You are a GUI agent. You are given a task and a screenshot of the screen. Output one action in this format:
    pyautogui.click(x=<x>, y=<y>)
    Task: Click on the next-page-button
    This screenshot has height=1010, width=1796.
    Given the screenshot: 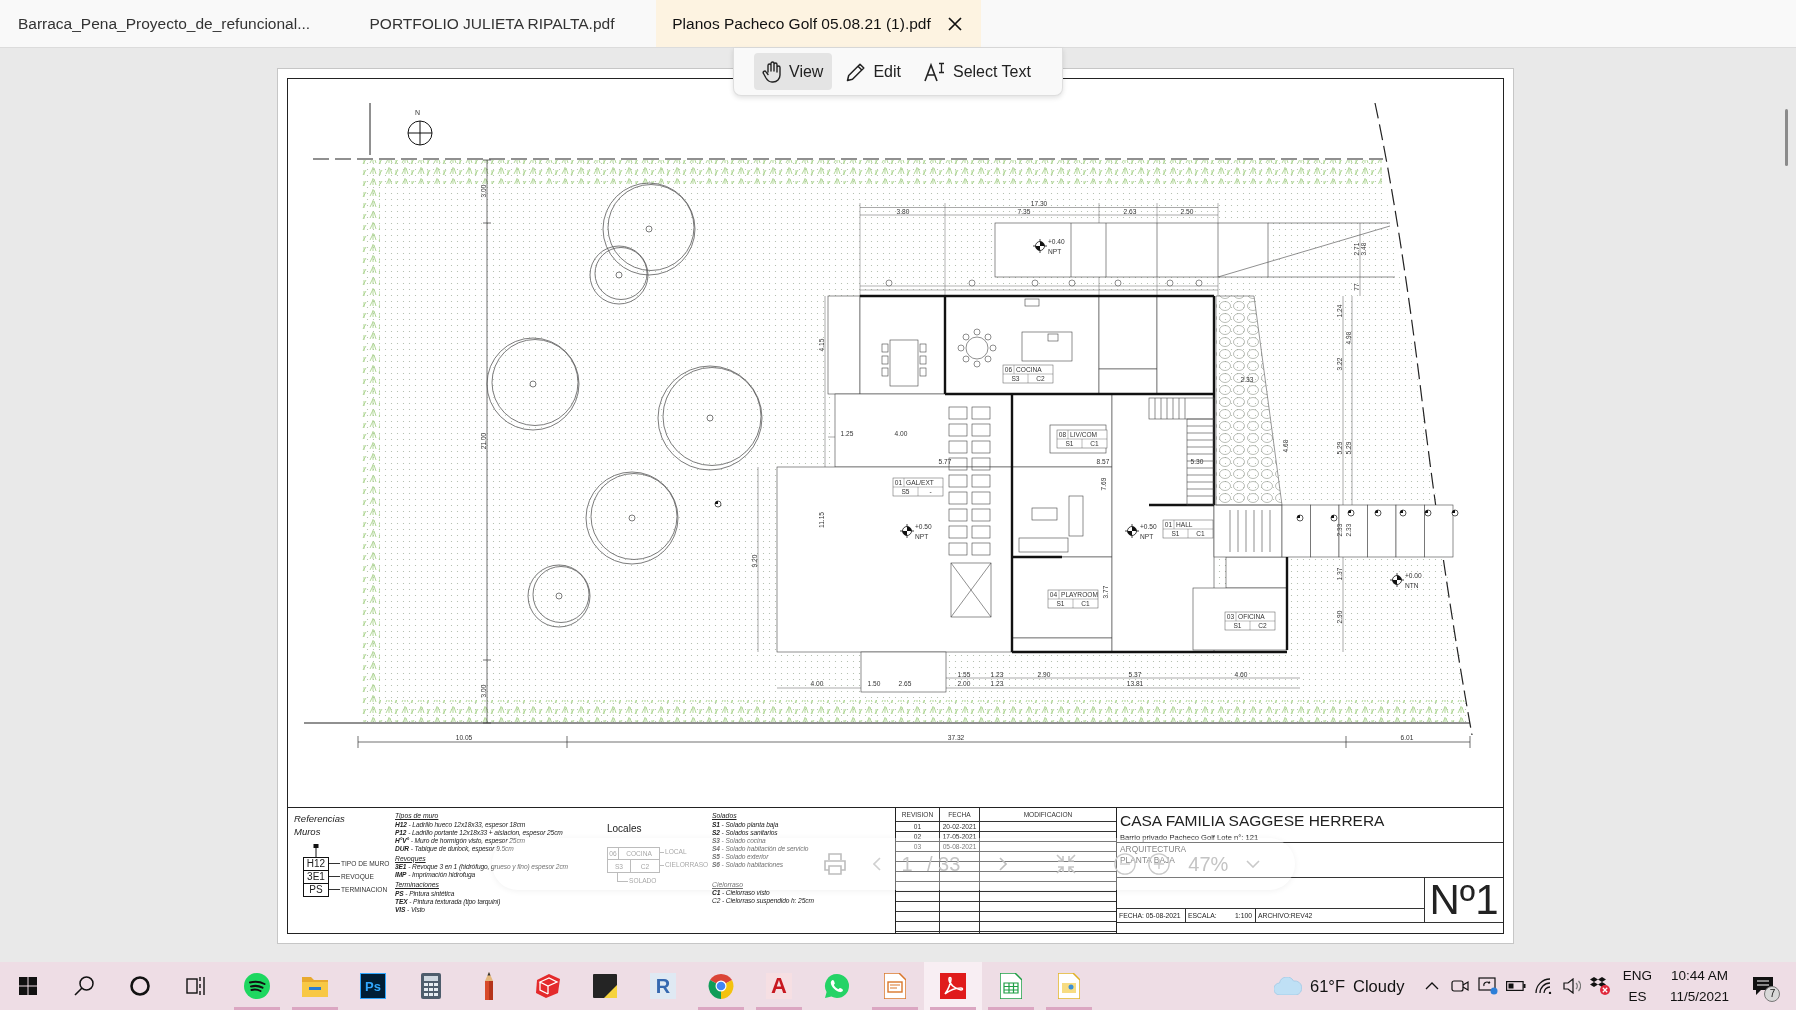 What is the action you would take?
    pyautogui.click(x=1003, y=864)
    